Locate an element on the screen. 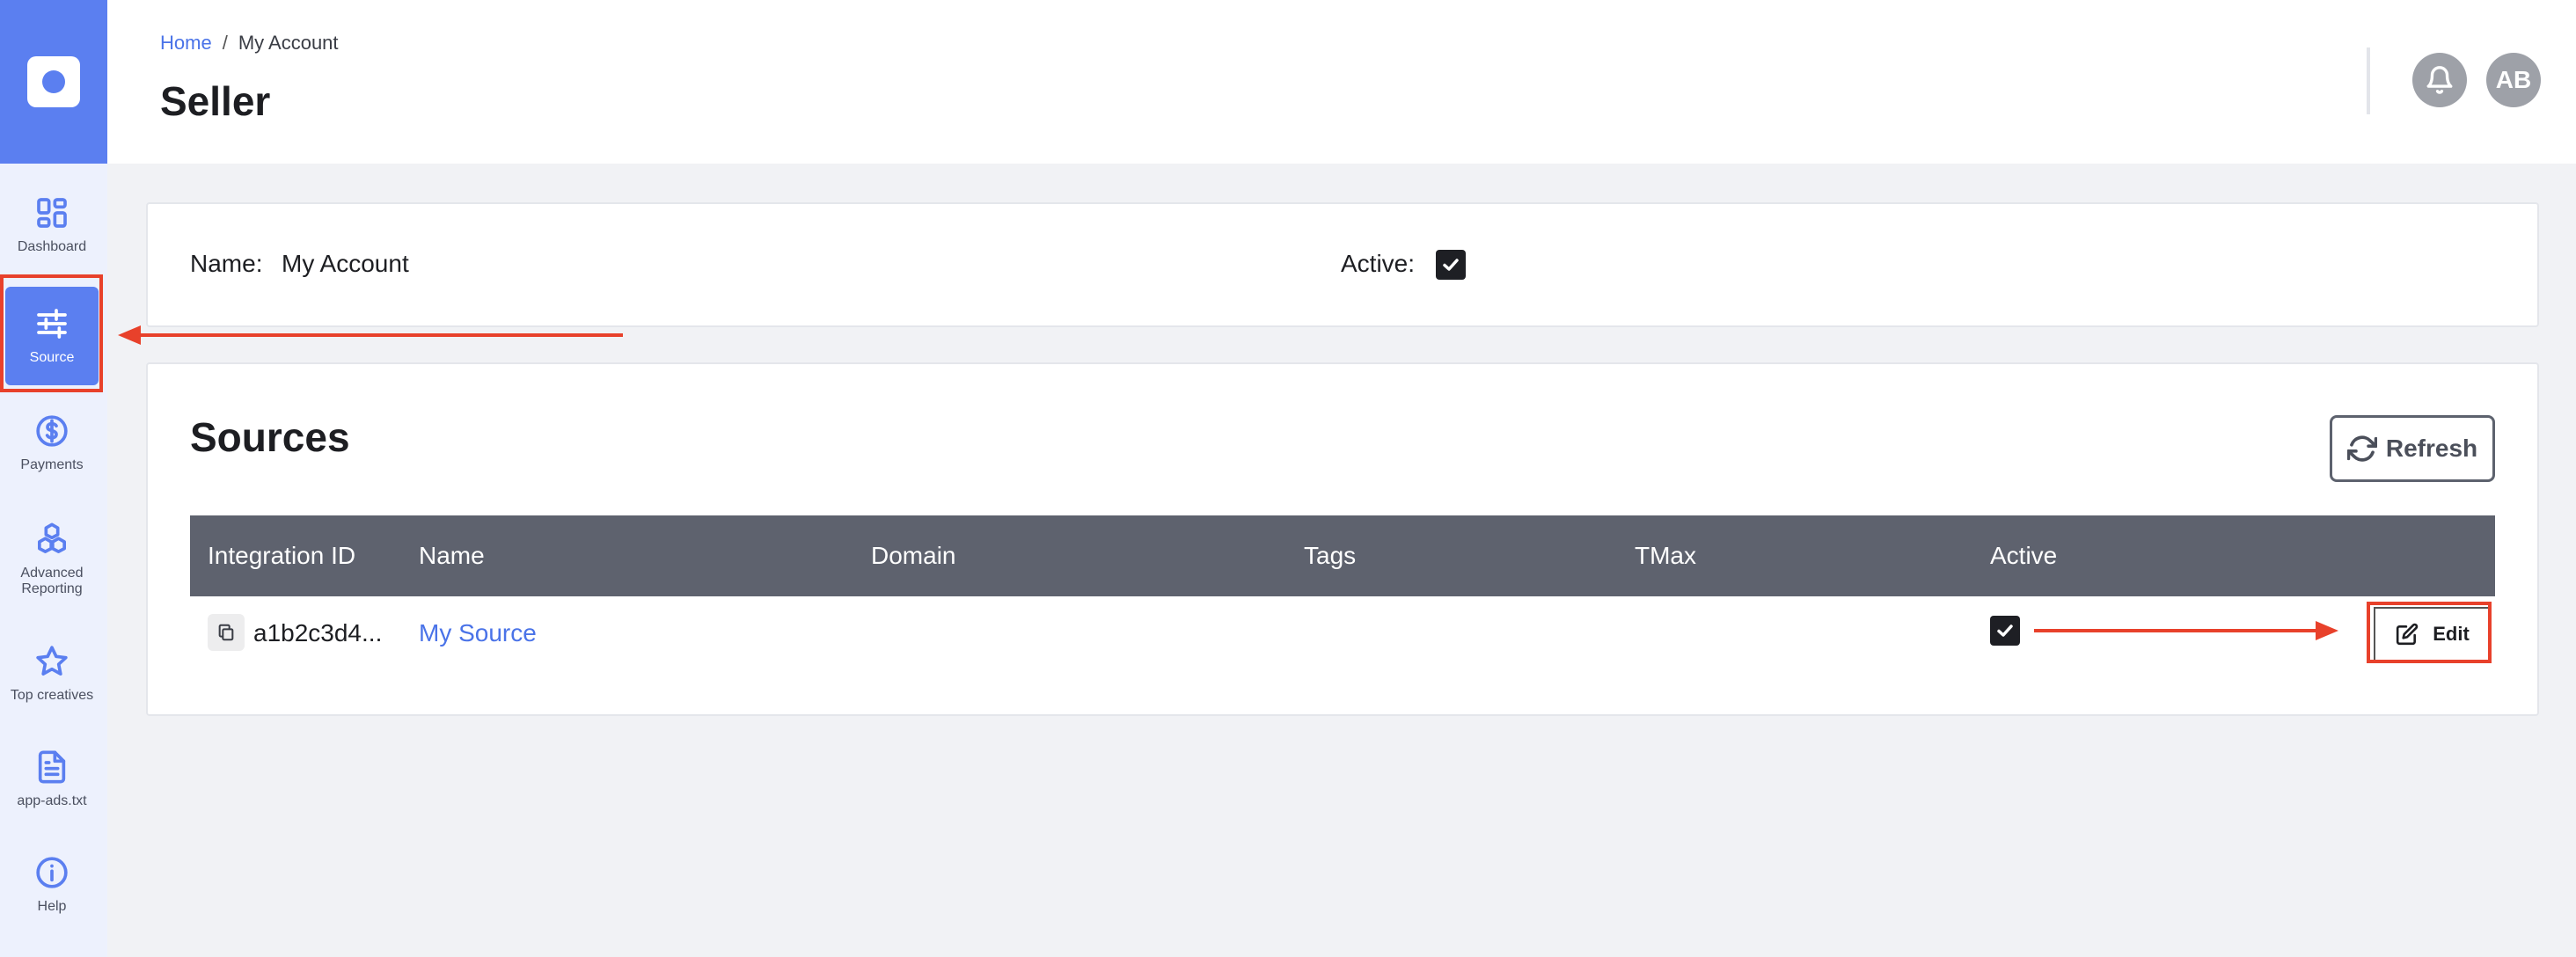 The image size is (2576, 957). breadcrumb-current: My Account is located at coordinates (288, 43).